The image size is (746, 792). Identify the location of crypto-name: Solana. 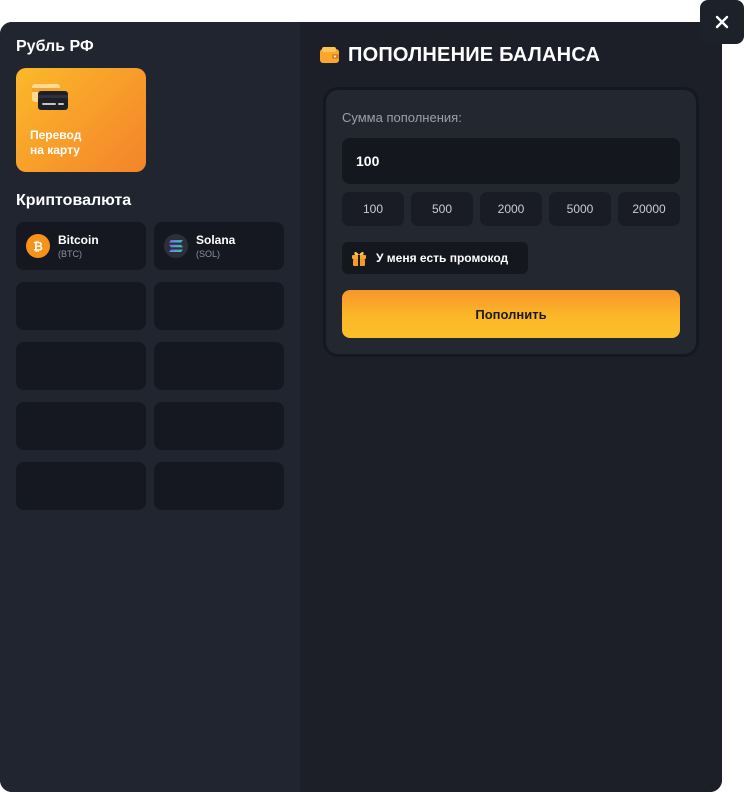
(216, 240).